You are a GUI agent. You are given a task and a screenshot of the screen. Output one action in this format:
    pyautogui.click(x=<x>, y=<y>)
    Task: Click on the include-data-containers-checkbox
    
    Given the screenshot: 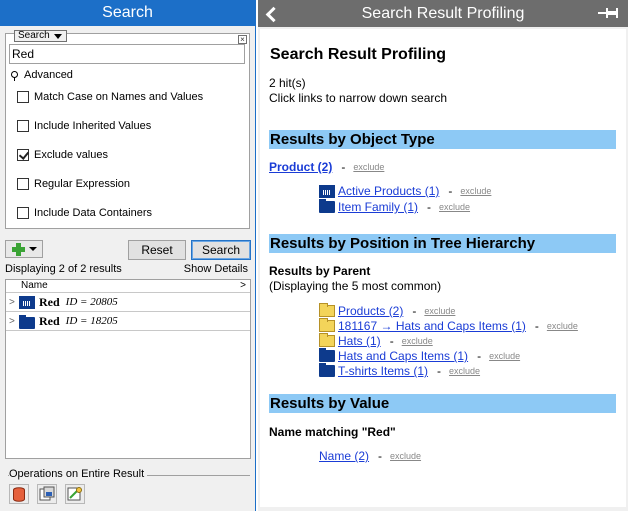 What is the action you would take?
    pyautogui.click(x=23, y=213)
    